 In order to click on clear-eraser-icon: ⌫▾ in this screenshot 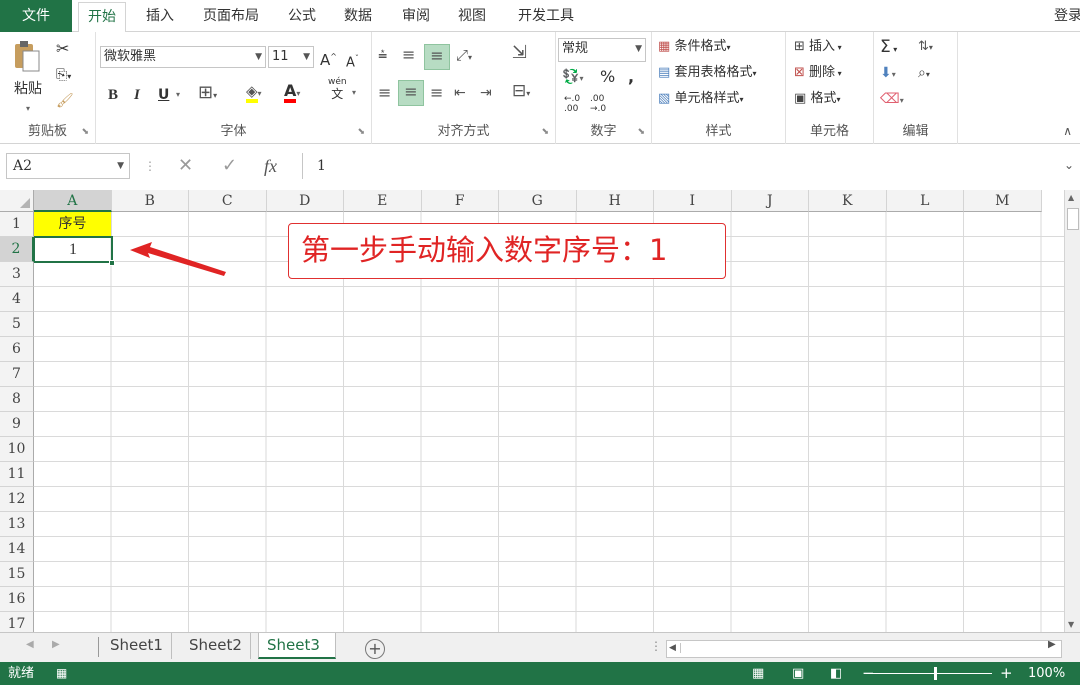, I will do `click(892, 100)`.